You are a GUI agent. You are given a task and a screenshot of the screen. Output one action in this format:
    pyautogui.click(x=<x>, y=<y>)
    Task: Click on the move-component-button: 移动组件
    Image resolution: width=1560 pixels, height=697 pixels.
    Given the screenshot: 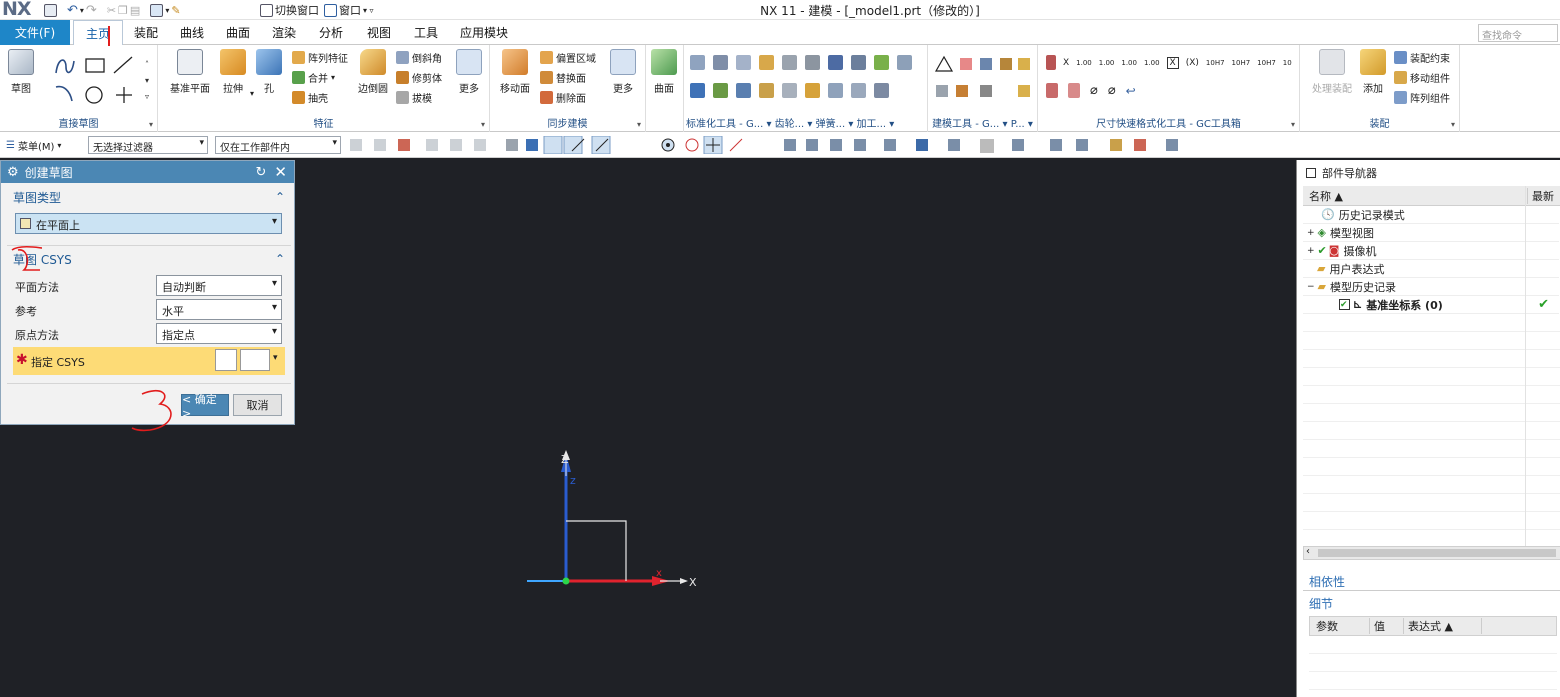 What is the action you would take?
    pyautogui.click(x=1422, y=77)
    